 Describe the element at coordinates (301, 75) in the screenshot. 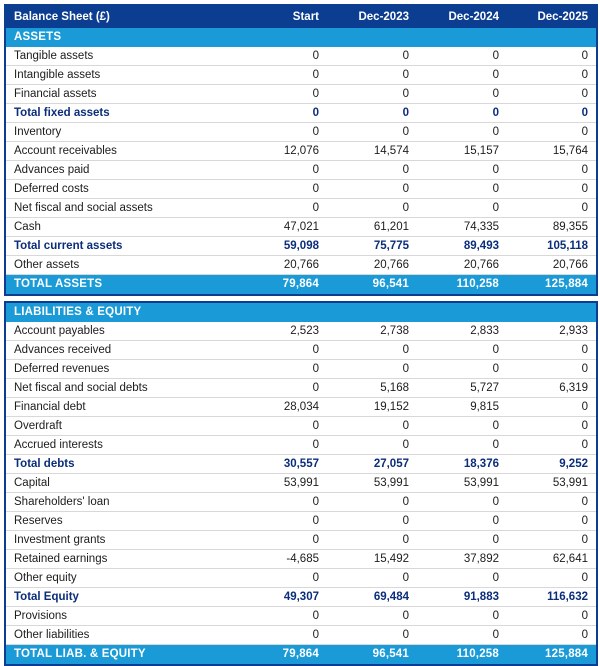

I see `table-row: Intangible assets 0 0 0 0` at that location.